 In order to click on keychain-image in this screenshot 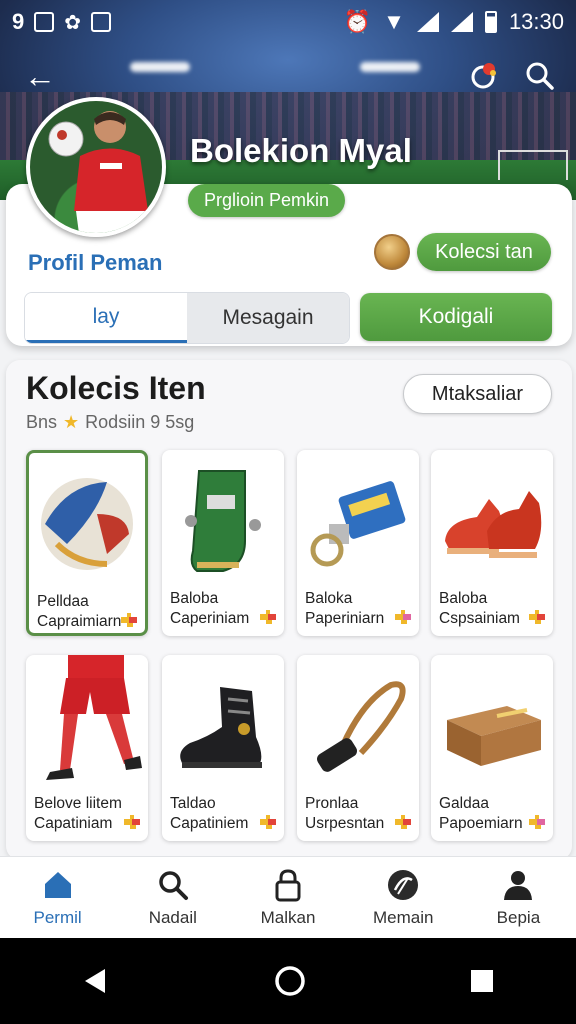, I will do `click(358, 521)`.